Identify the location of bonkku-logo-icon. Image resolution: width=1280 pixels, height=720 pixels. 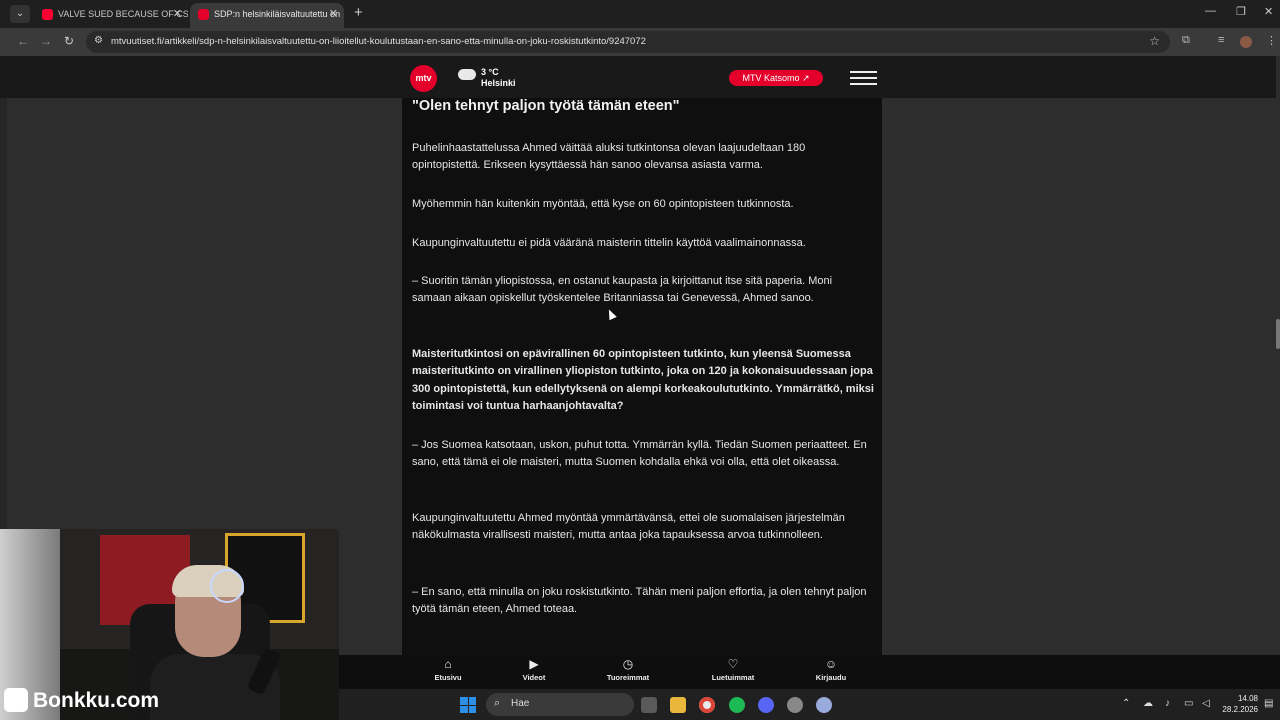
(16, 700).